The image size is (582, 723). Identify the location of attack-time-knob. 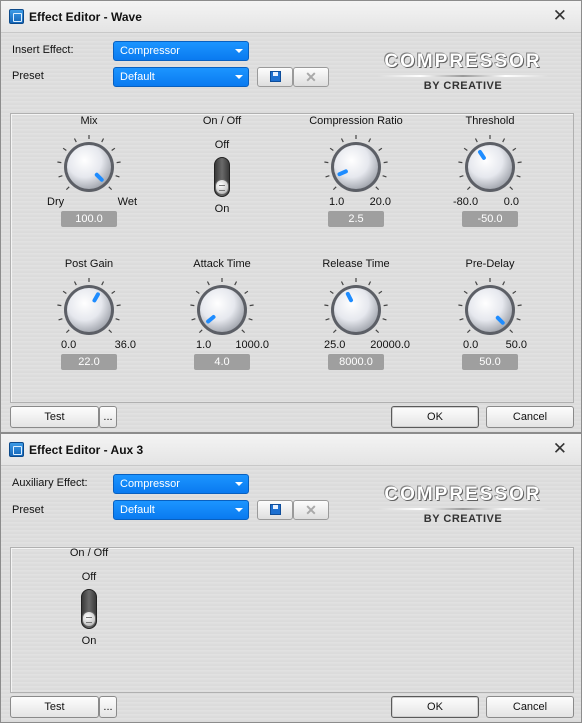
(222, 310).